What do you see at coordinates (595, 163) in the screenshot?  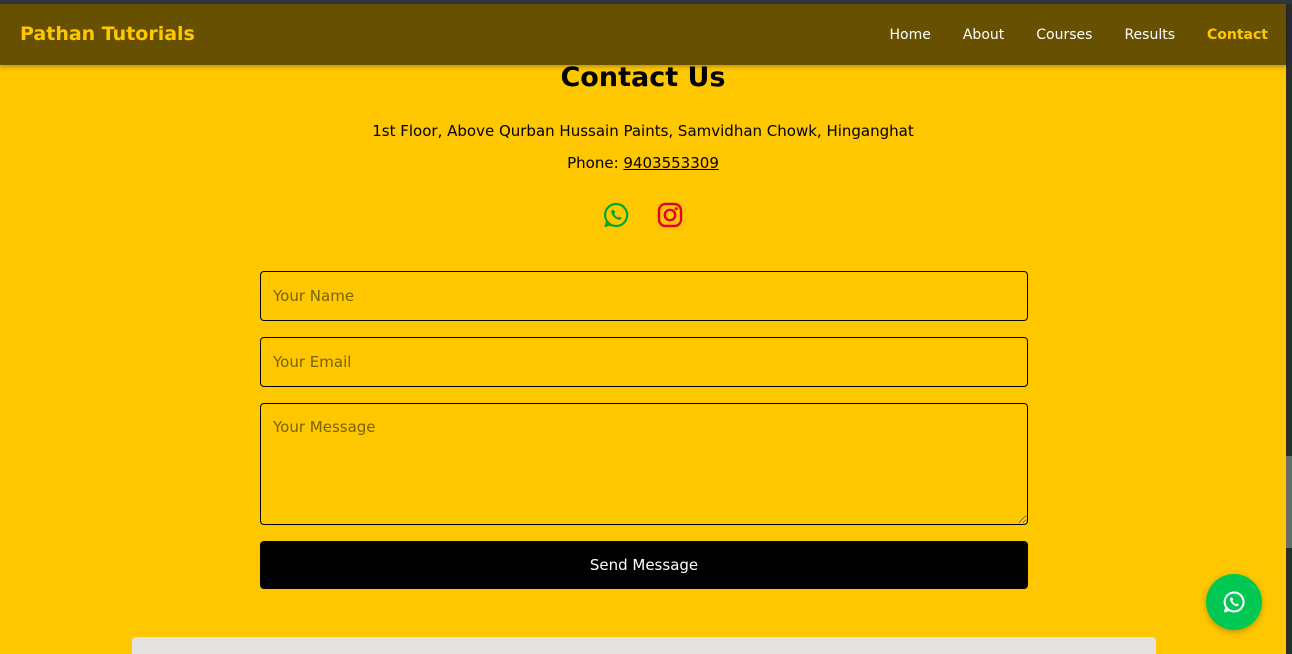 I see `phone-label: Phone:` at bounding box center [595, 163].